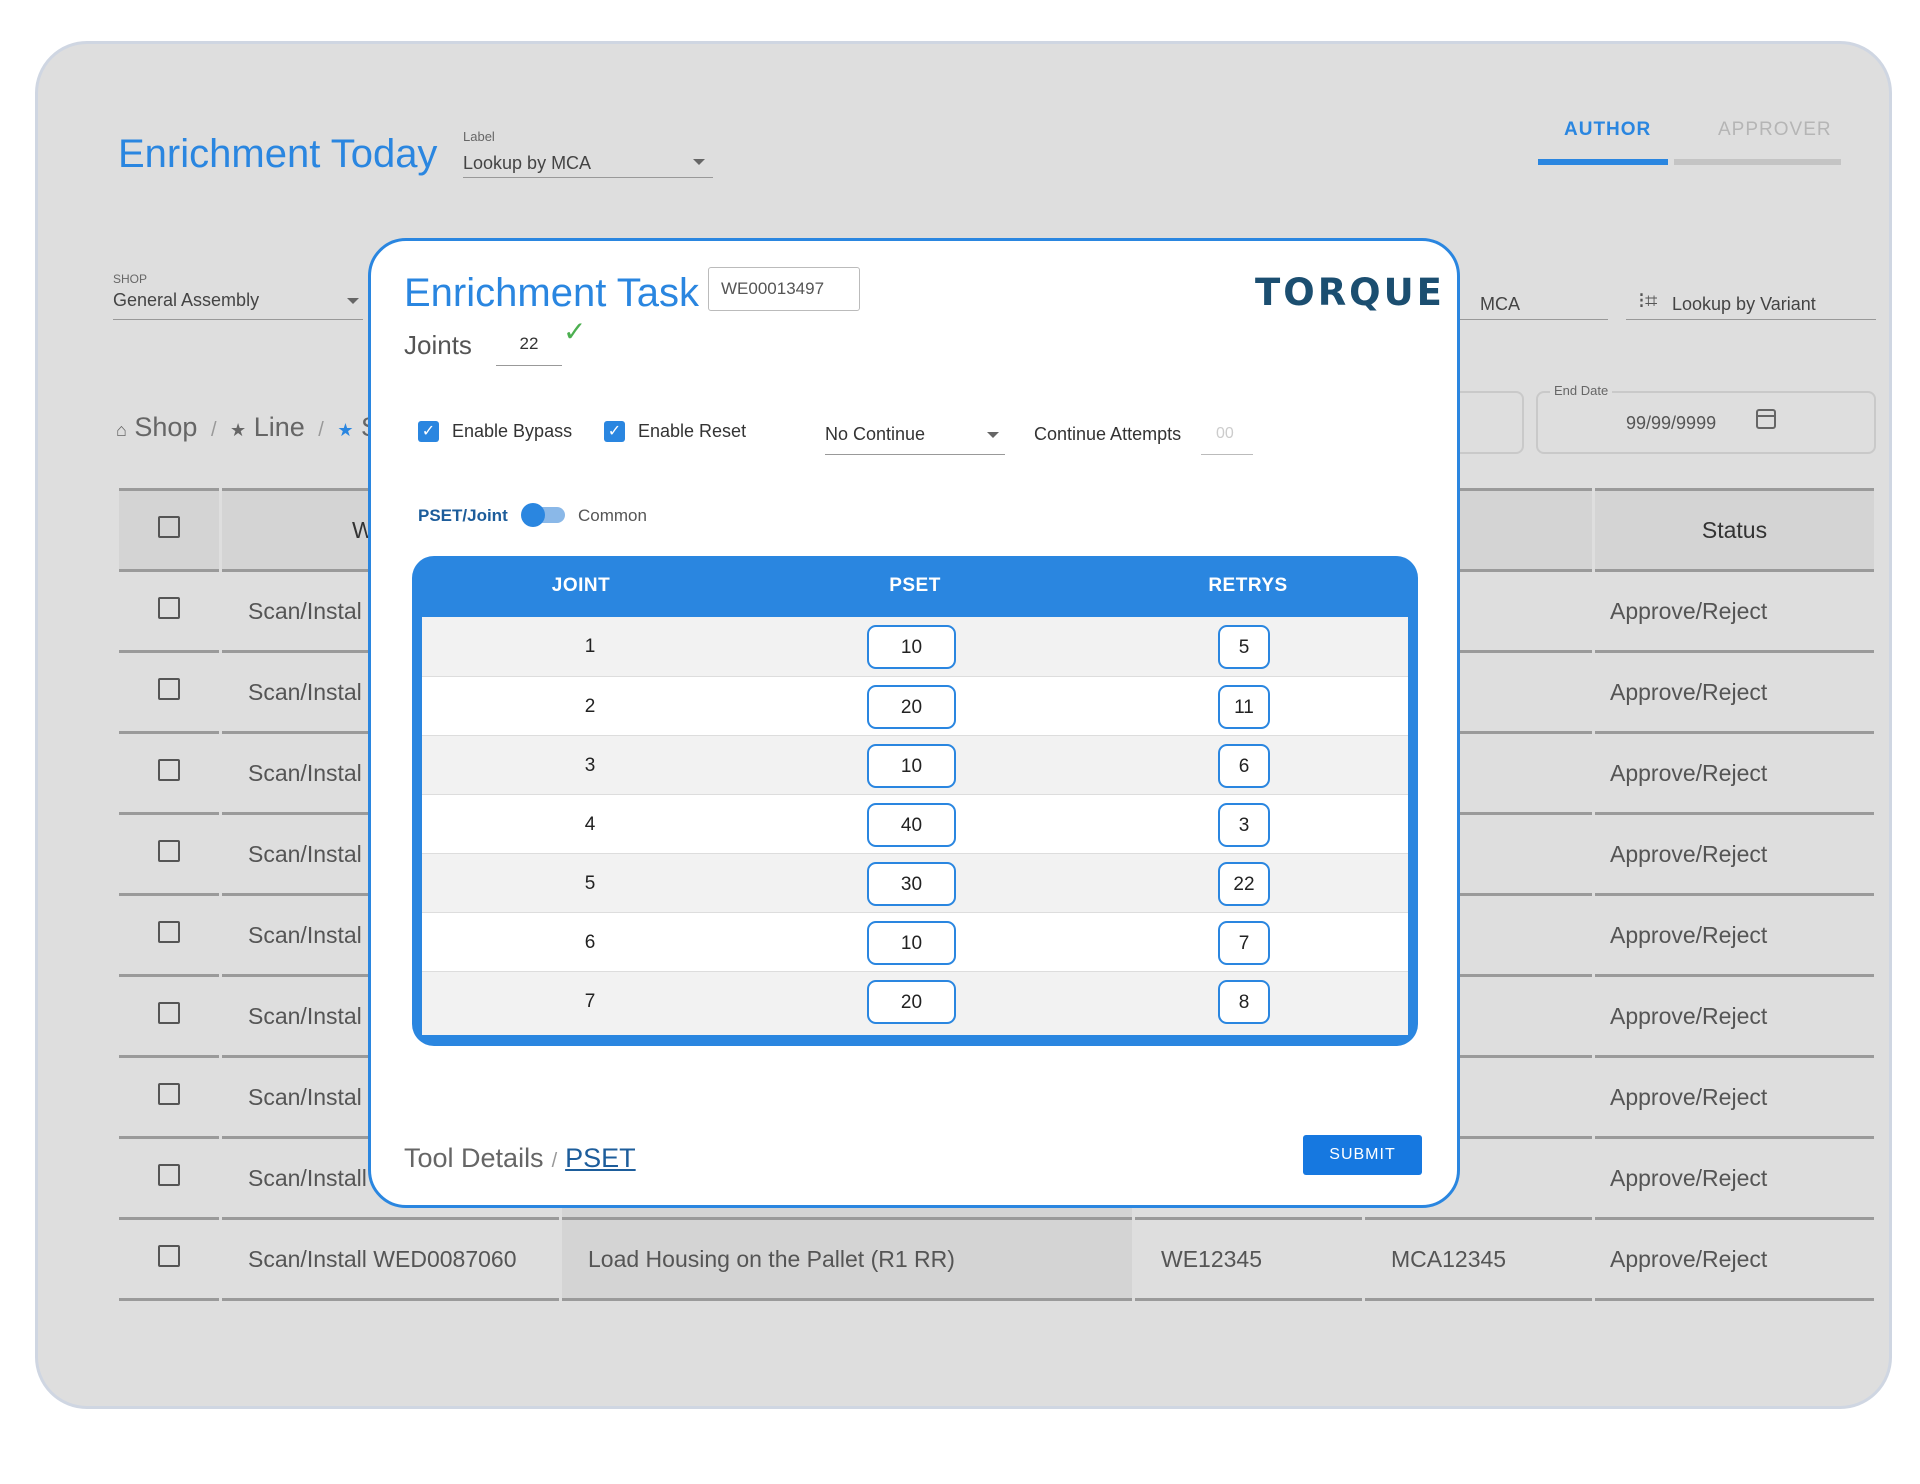  Describe the element at coordinates (590, 765) in the screenshot. I see `joint-number: 3` at that location.